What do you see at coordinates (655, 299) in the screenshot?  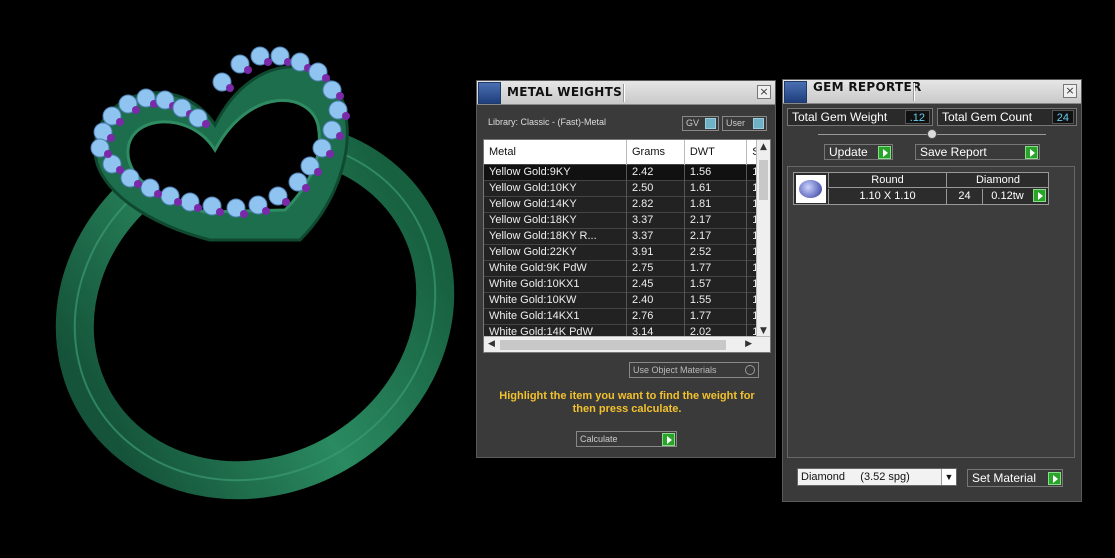 I see `cell-grams: 2.40` at bounding box center [655, 299].